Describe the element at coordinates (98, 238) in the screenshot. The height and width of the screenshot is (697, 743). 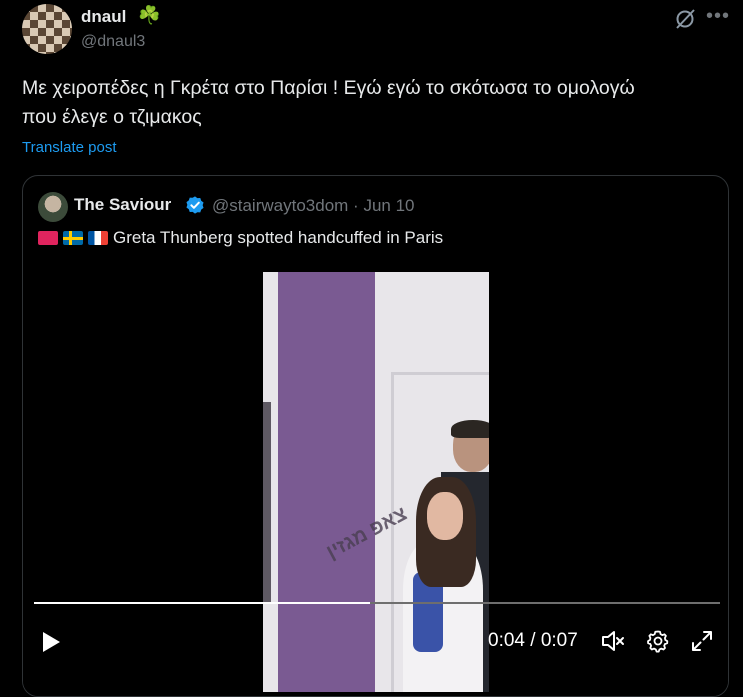
I see `france-flag-icon` at that location.